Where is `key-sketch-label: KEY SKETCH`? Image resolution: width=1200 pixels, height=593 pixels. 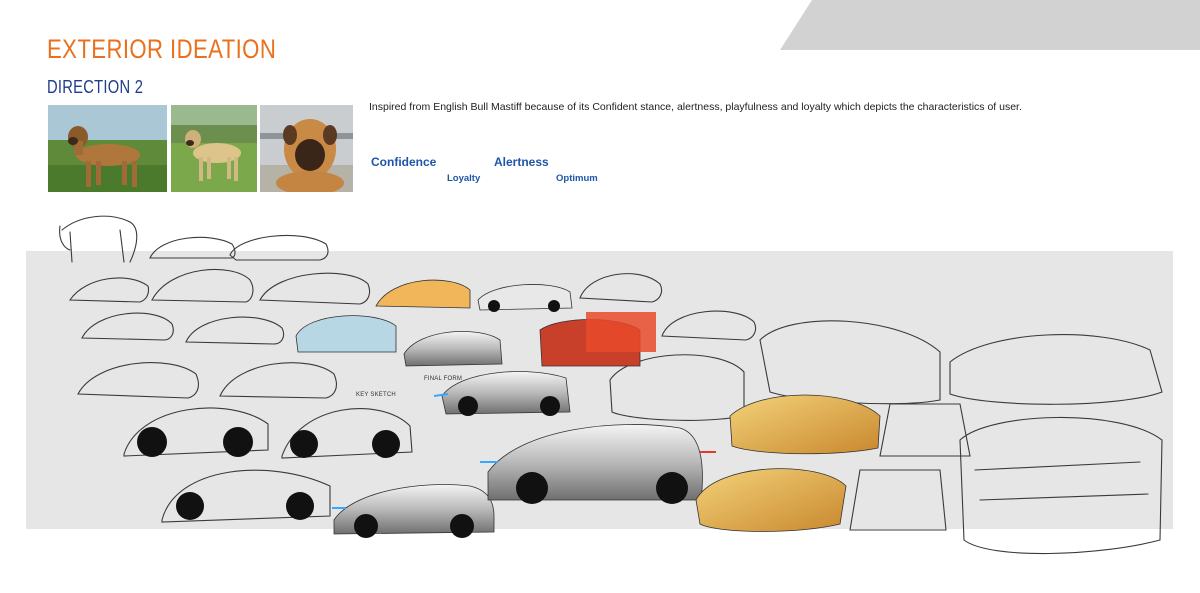
key-sketch-label: KEY SKETCH is located at coordinates (376, 395).